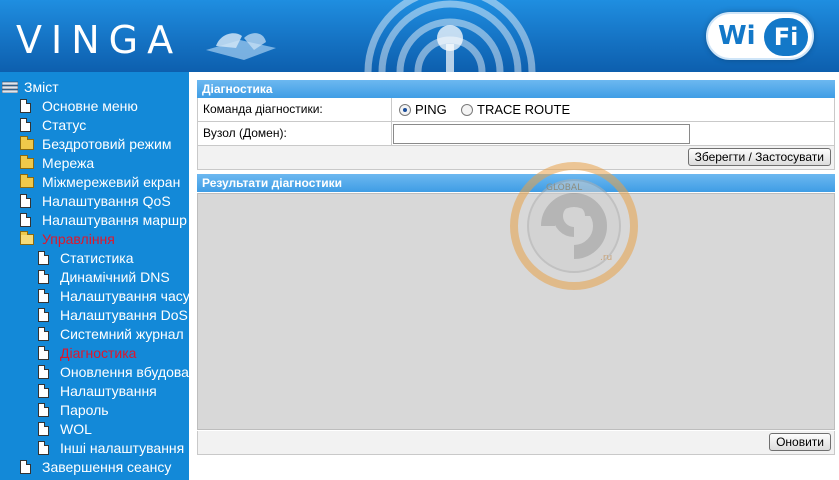  I want to click on sidebar-item-label: Налаштування часу, so click(124, 296).